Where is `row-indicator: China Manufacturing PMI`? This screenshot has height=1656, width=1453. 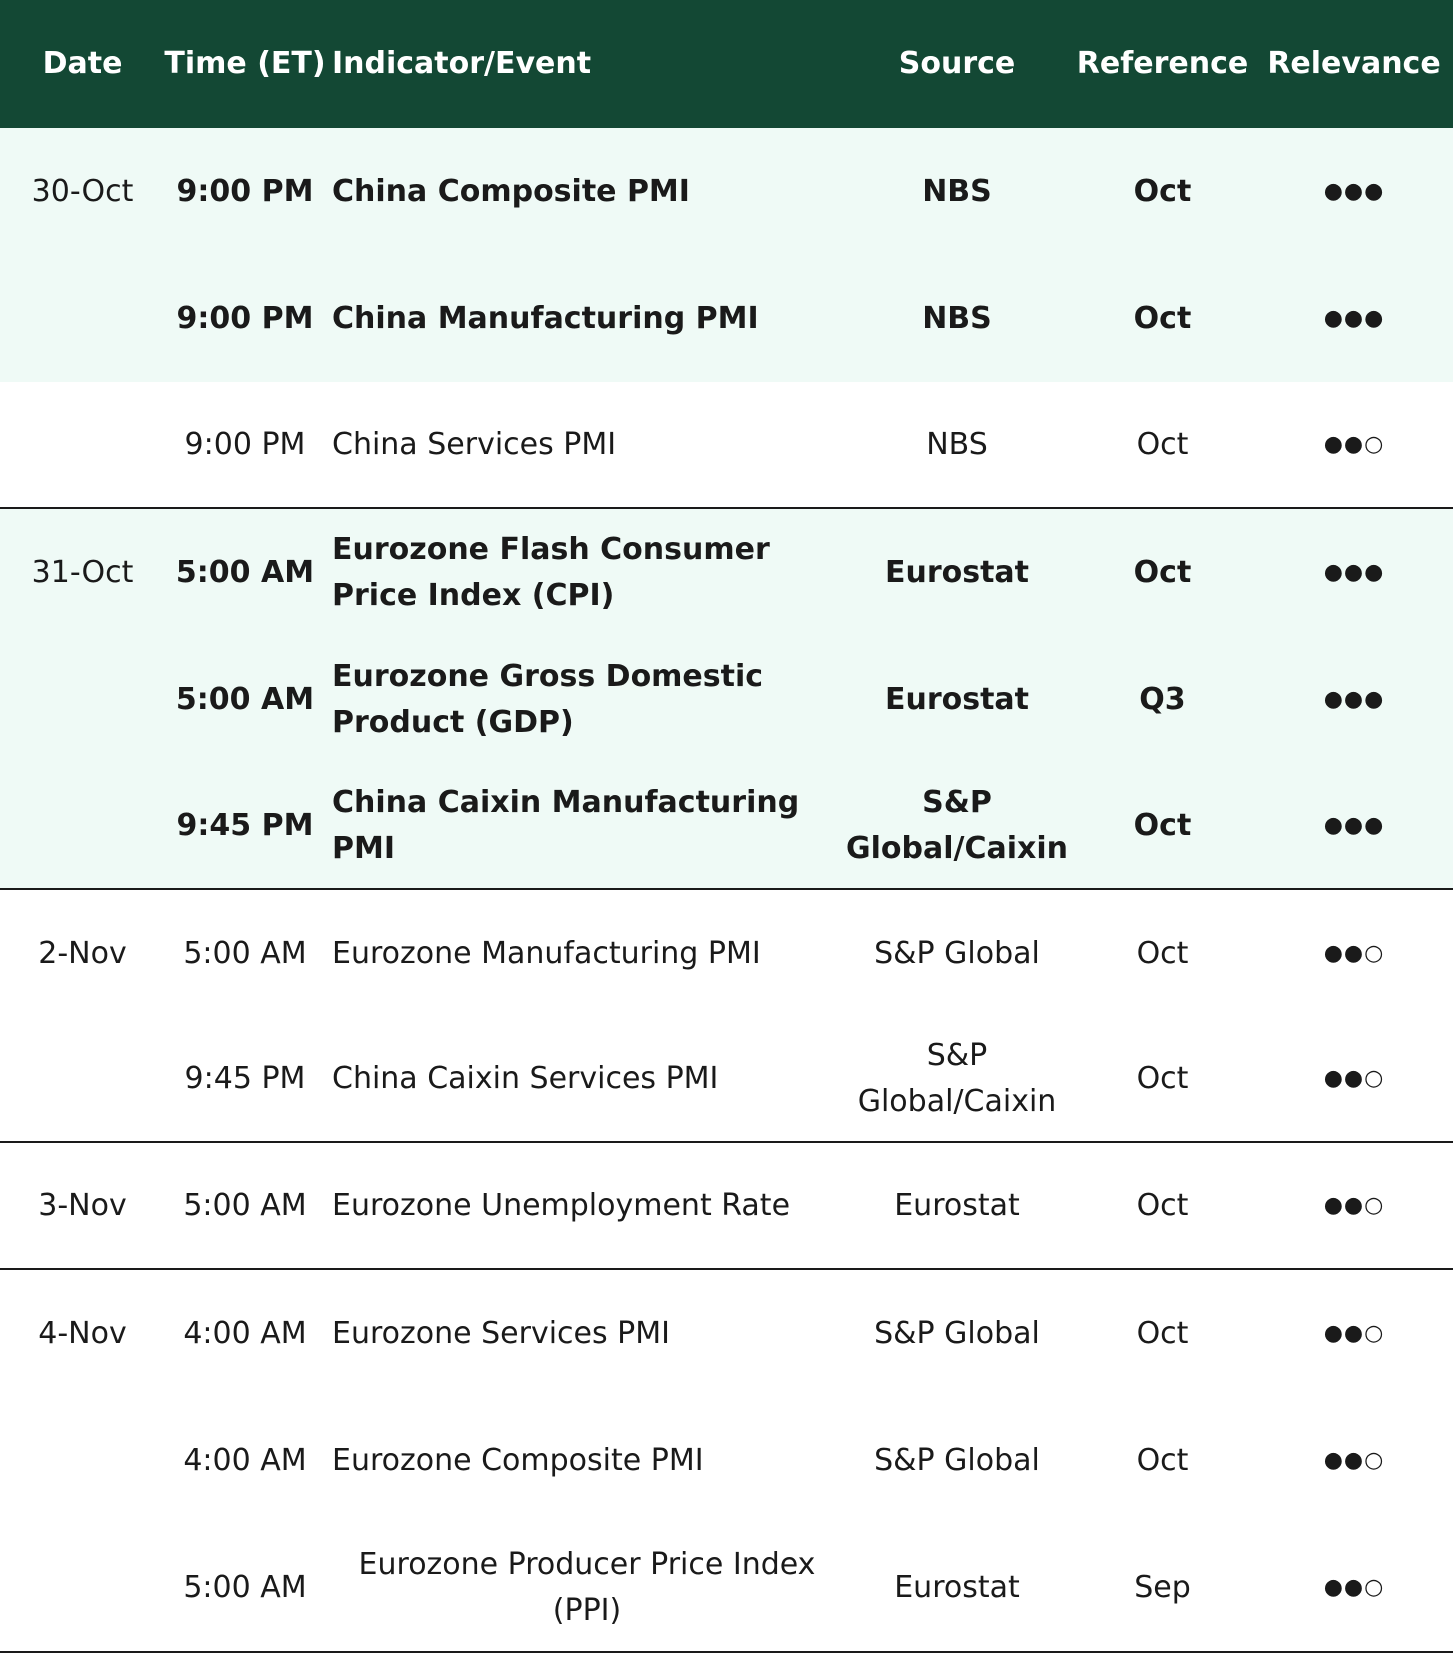
row-indicator: China Manufacturing PMI is located at coordinates (545, 318).